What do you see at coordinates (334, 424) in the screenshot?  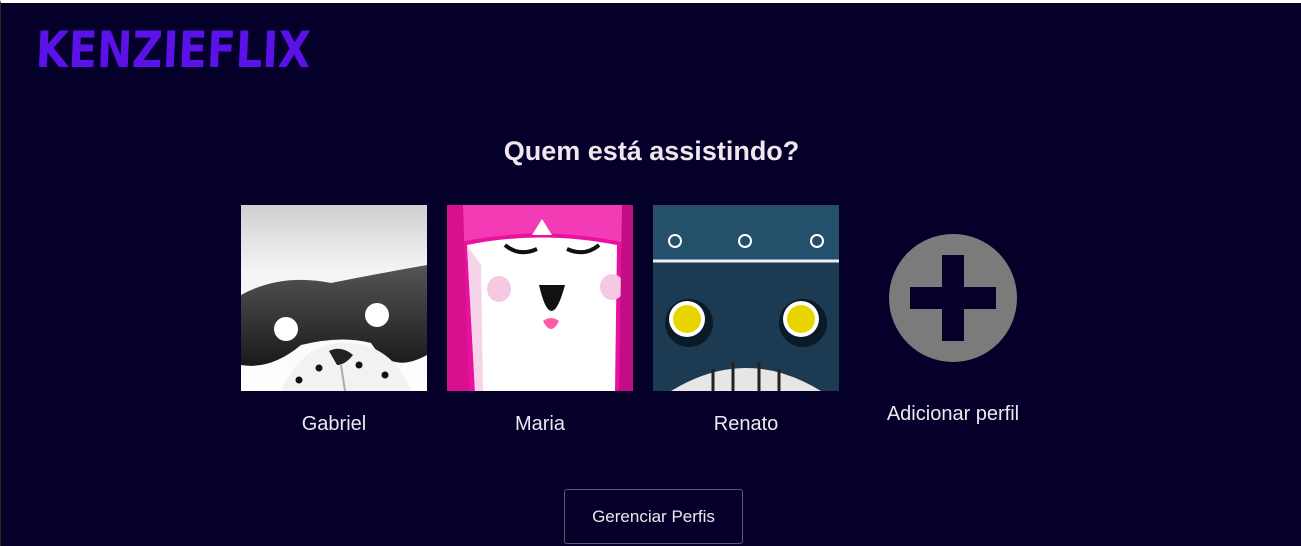 I see `profile-name: Gabriel` at bounding box center [334, 424].